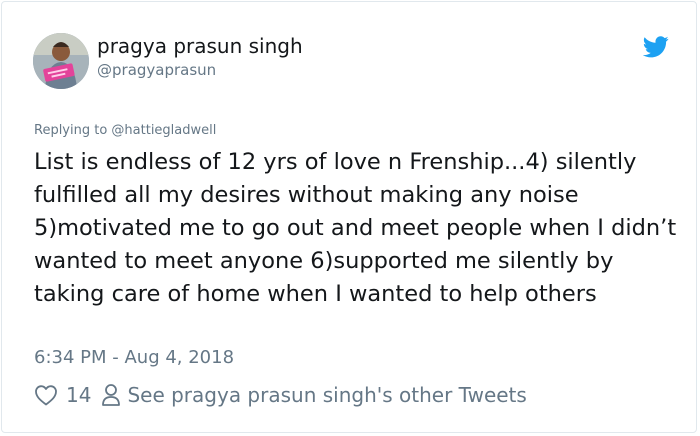  I want to click on heart-outline-icon, so click(46, 395).